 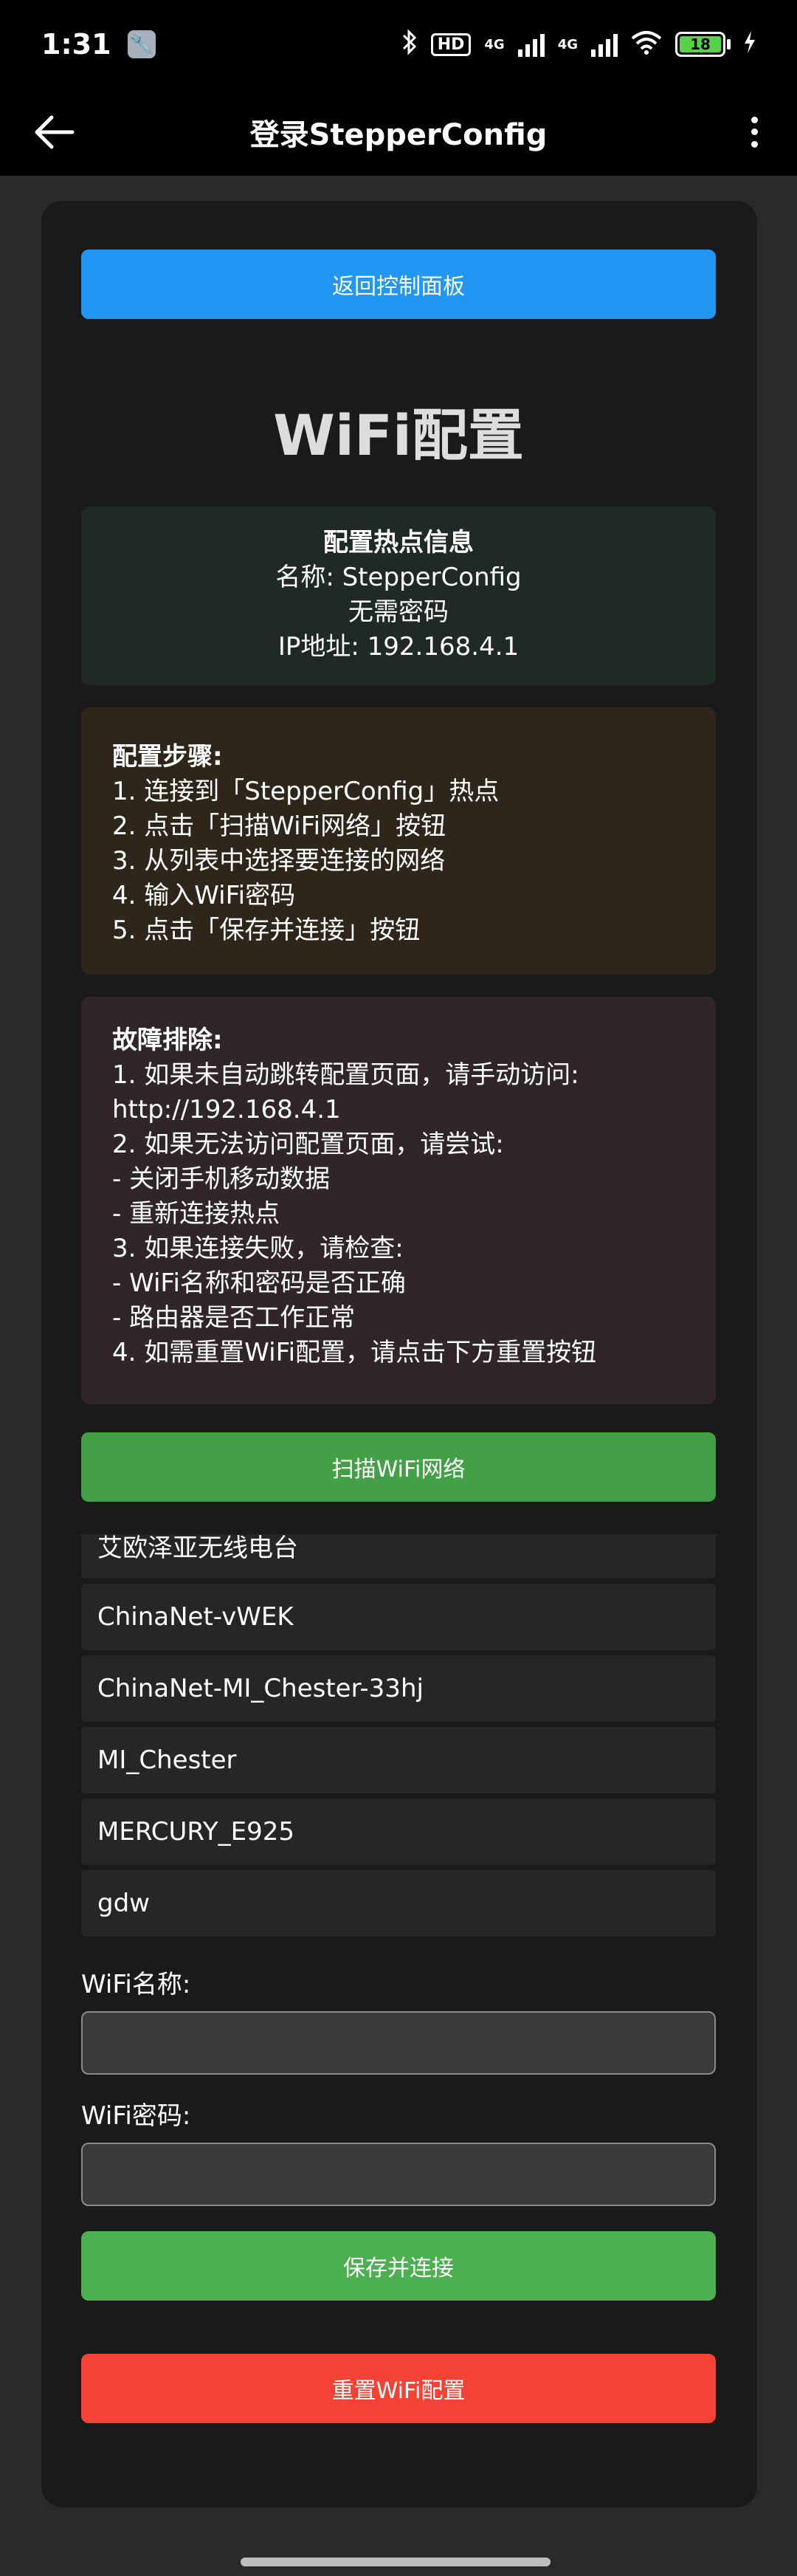 What do you see at coordinates (167, 757) in the screenshot?
I see `steps-title: 配置步骤:` at bounding box center [167, 757].